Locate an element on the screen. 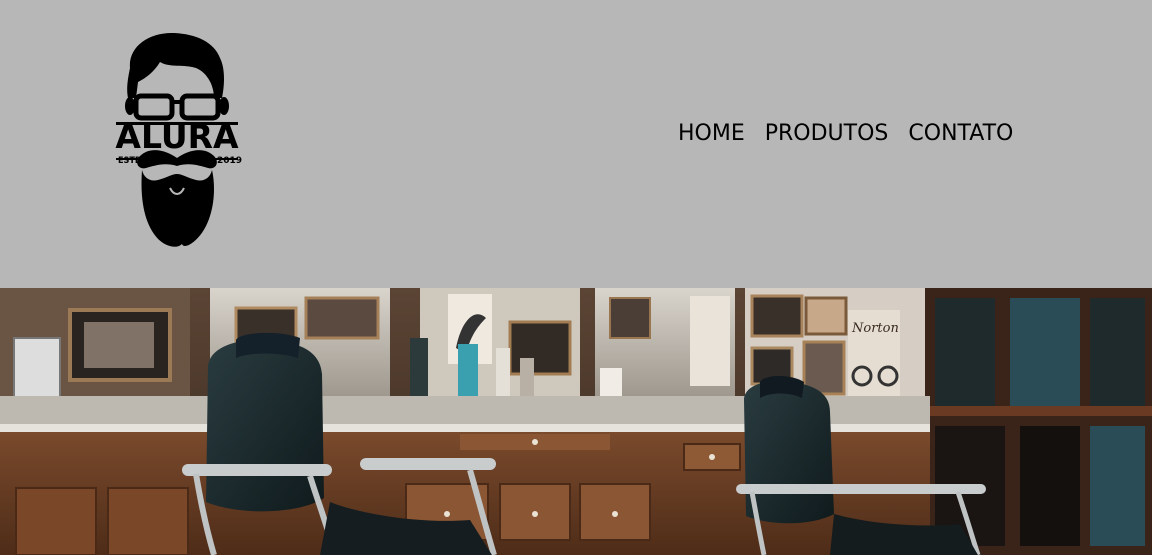 Image resolution: width=1152 pixels, height=555 pixels. brand-estd-label: ESTD is located at coordinates (130, 161).